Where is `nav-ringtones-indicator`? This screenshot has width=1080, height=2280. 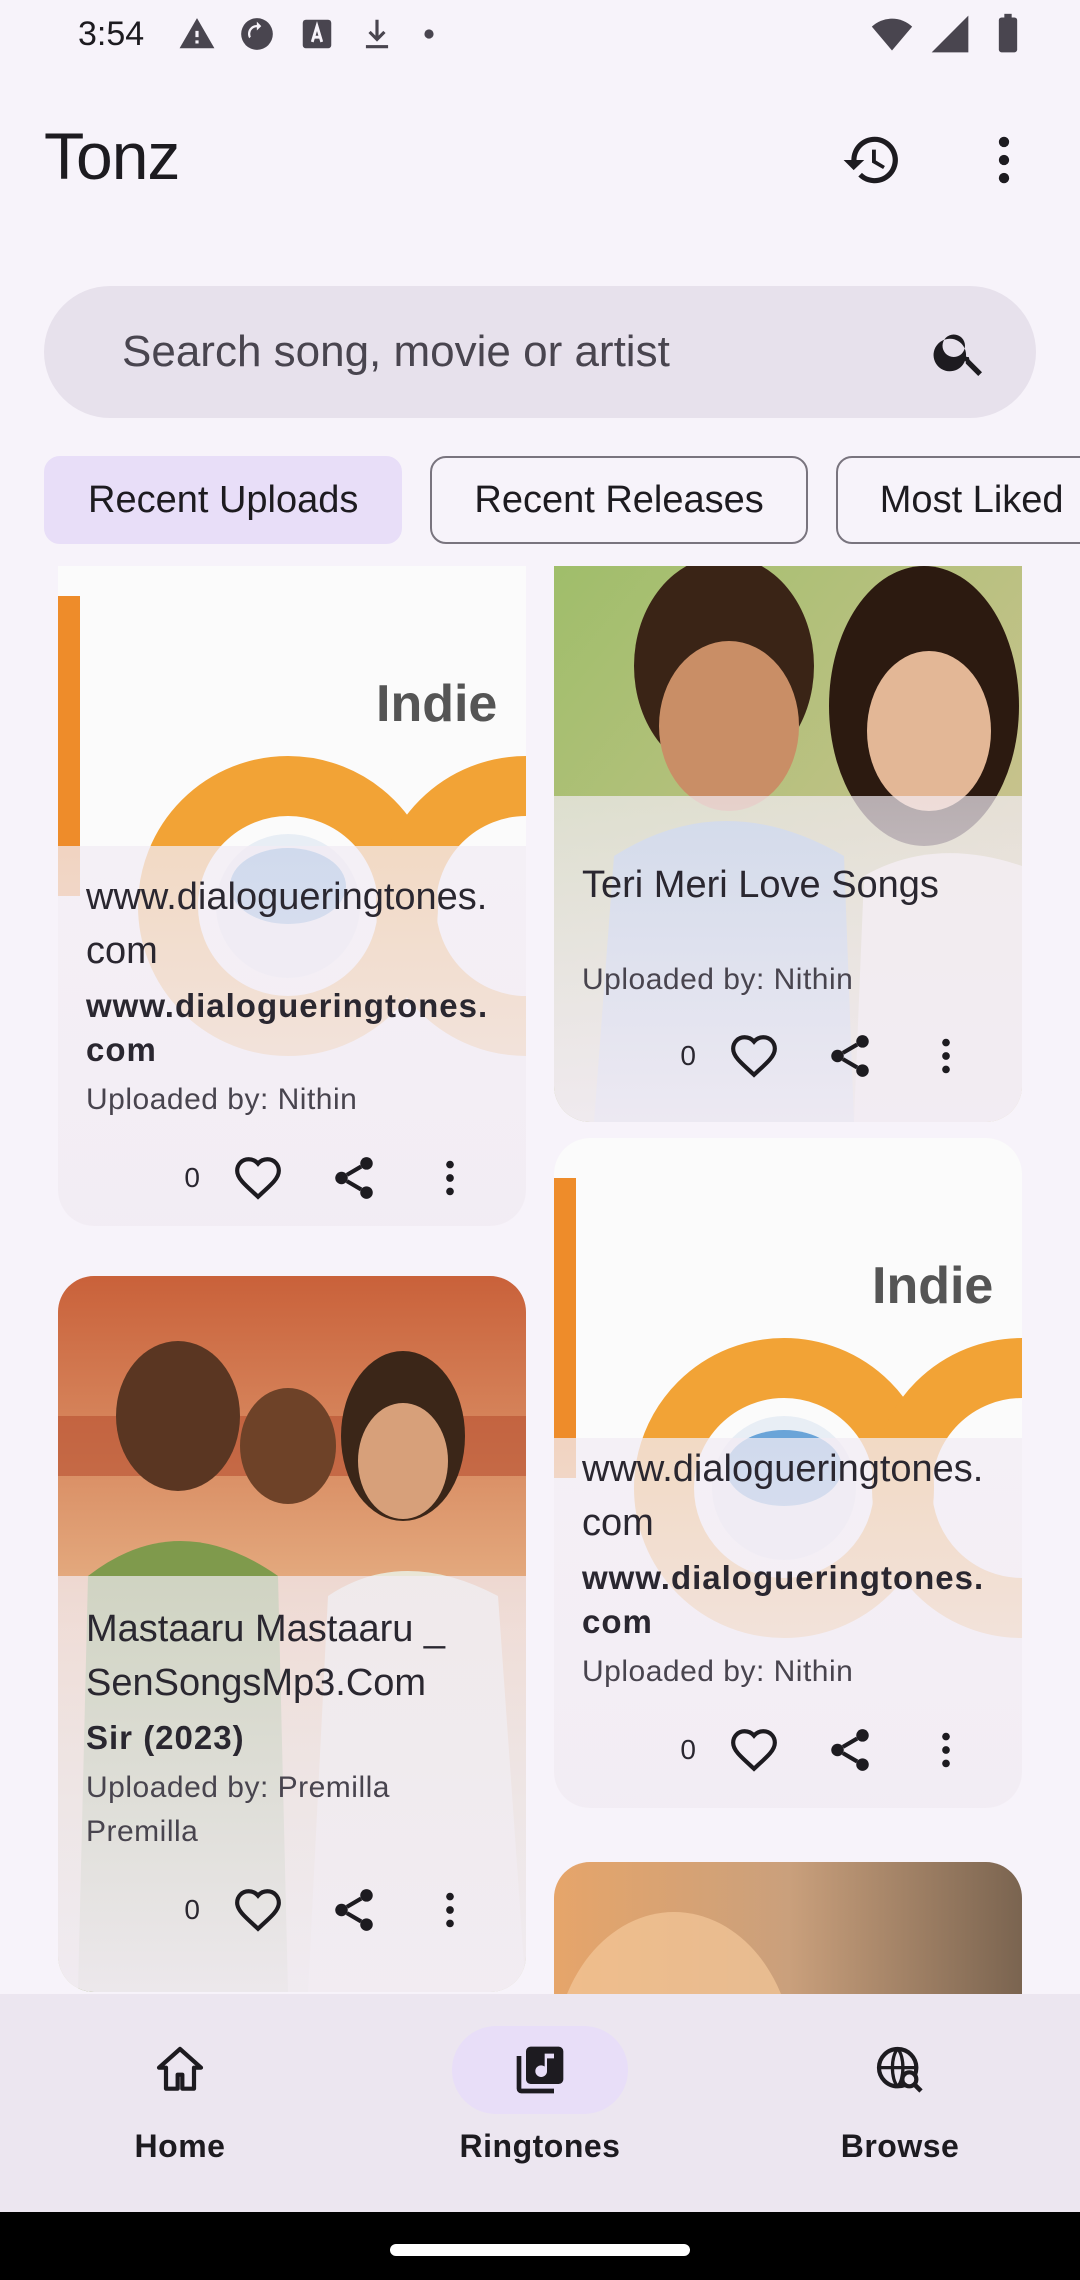
nav-ringtones-indicator is located at coordinates (540, 2070).